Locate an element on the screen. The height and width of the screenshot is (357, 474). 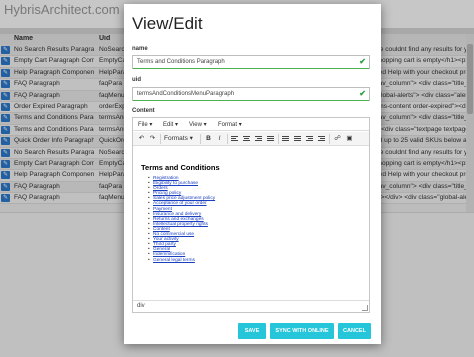
image-icon: ▣ is located at coordinates (349, 139).